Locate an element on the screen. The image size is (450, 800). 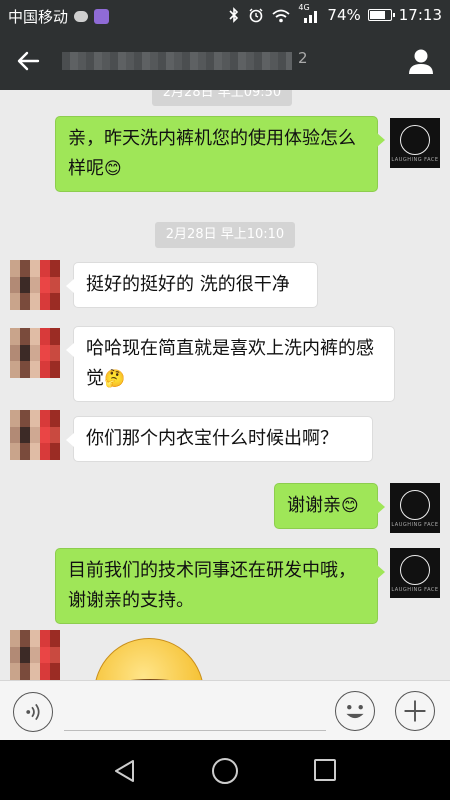
message-bubble-incoming: 你们那个内衣宝什么时候出啊？ is located at coordinates (219, 439).